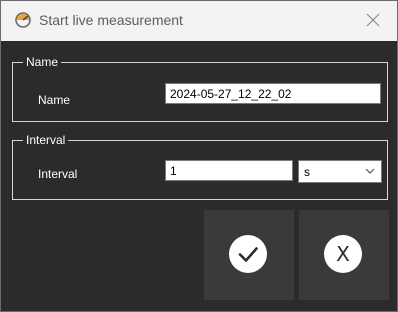 Image resolution: width=398 pixels, height=312 pixels. I want to click on cancel-x-icon: X, so click(343, 254).